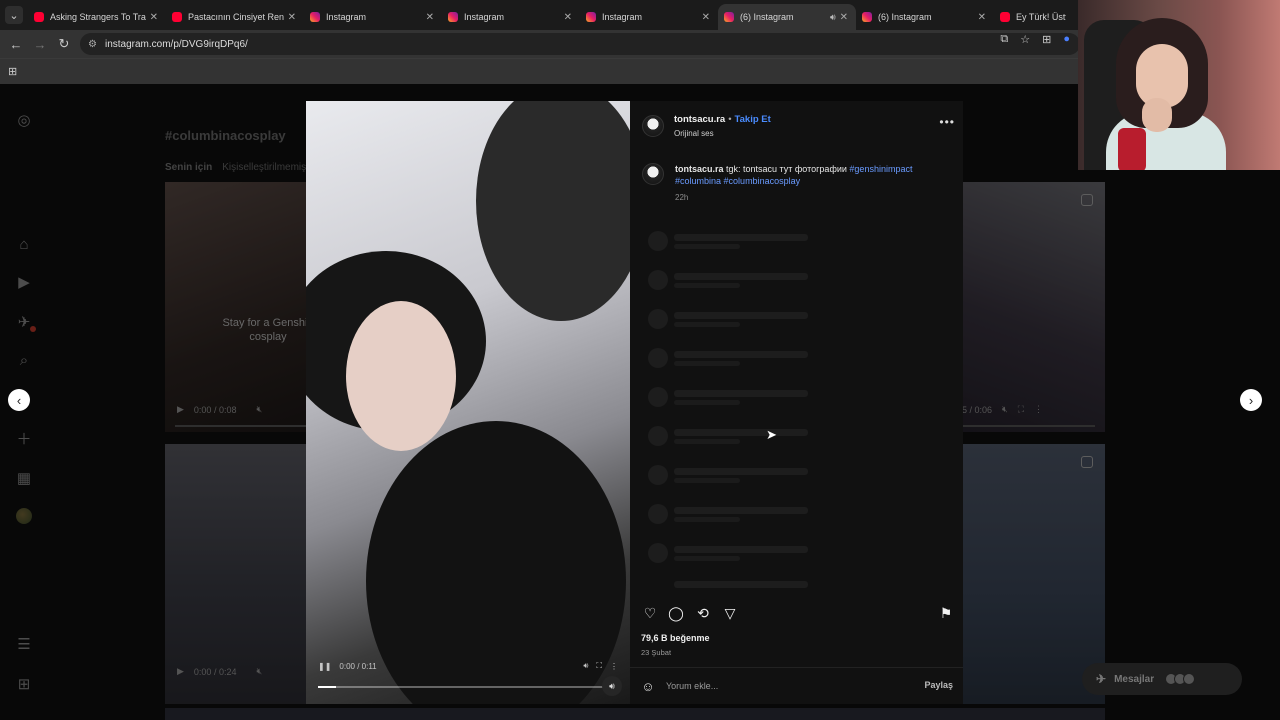 The width and height of the screenshot is (1280, 720). I want to click on like-count: 79,6 B beğenme, so click(675, 638).